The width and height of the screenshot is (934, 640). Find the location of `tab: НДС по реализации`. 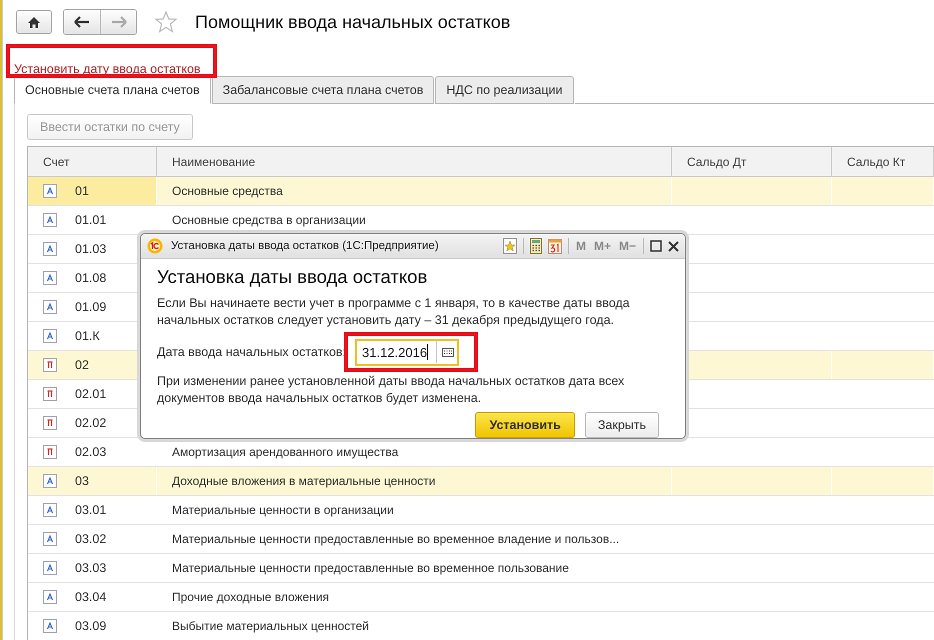

tab: НДС по реализации is located at coordinates (504, 90).